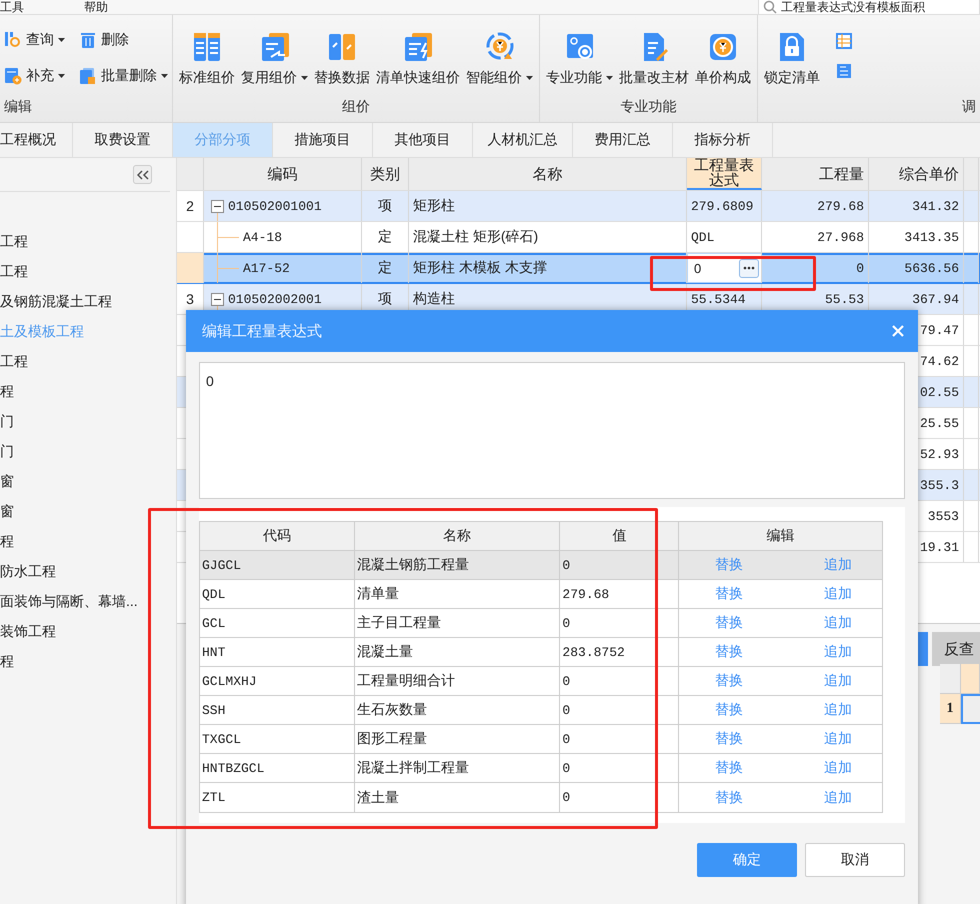 Image resolution: width=980 pixels, height=904 pixels. Describe the element at coordinates (123, 75) in the screenshot. I see `ribbon-button: 批量删除` at that location.